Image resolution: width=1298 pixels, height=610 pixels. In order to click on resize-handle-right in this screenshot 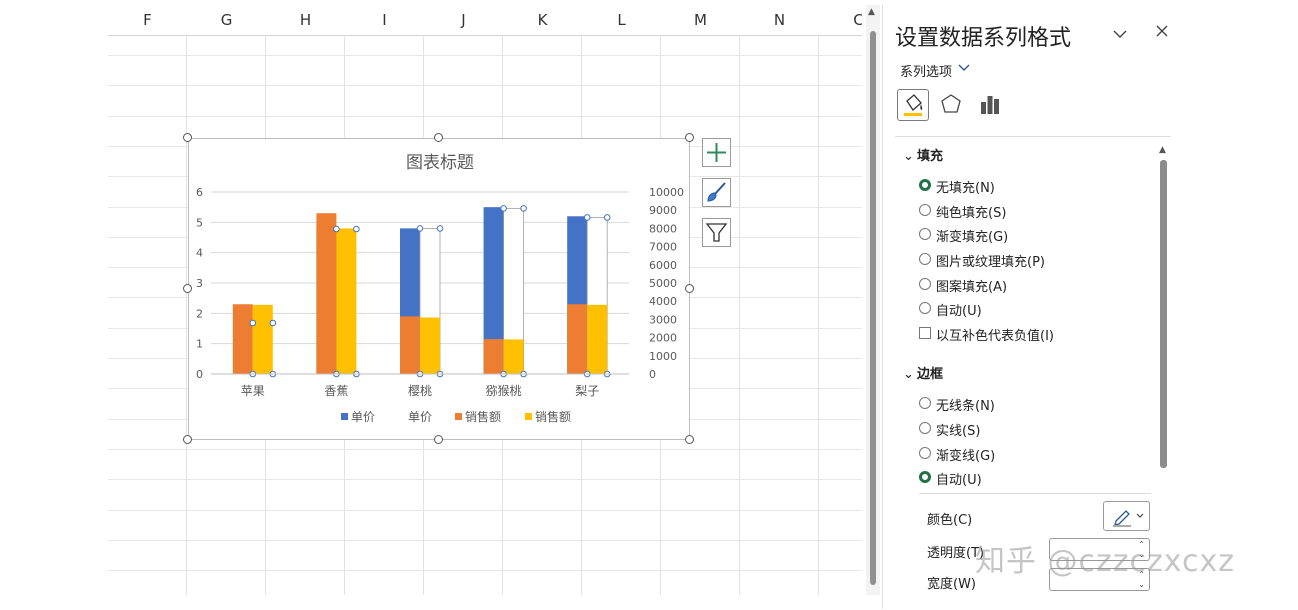, I will do `click(689, 288)`.